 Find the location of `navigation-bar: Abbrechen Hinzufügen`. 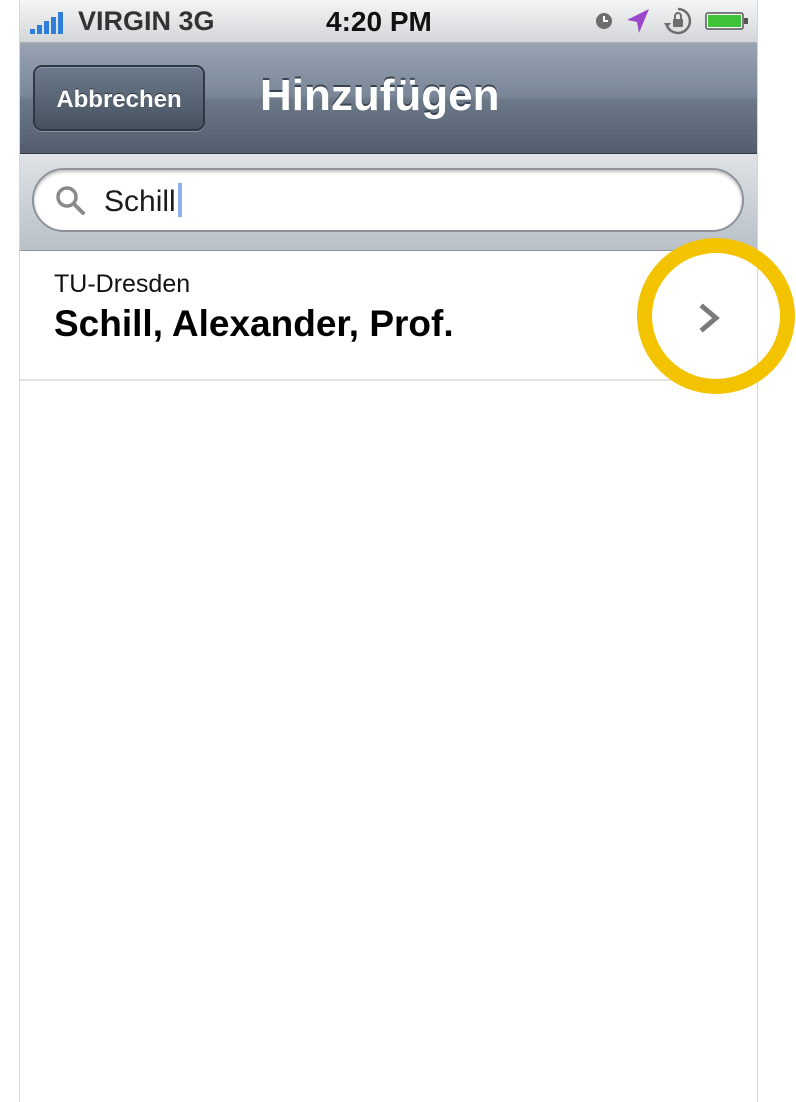

navigation-bar: Abbrechen Hinzufügen is located at coordinates (388, 98).